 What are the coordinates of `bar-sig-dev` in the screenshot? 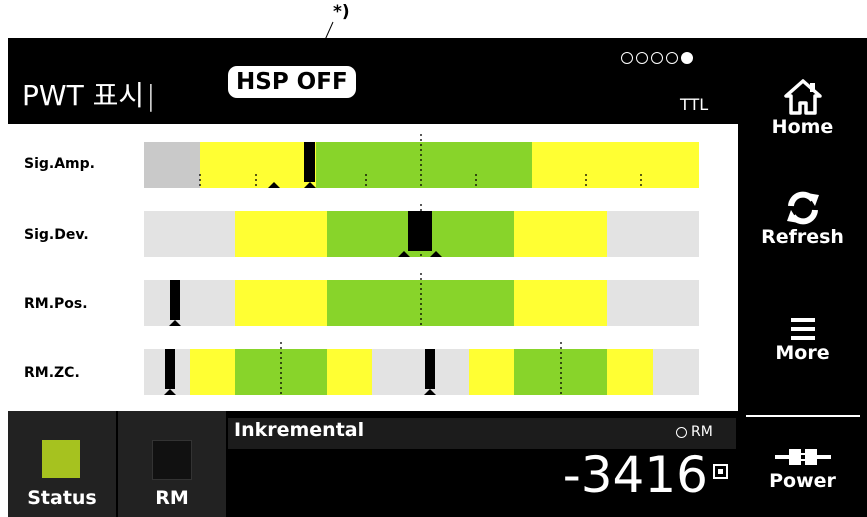 It's located at (421, 230).